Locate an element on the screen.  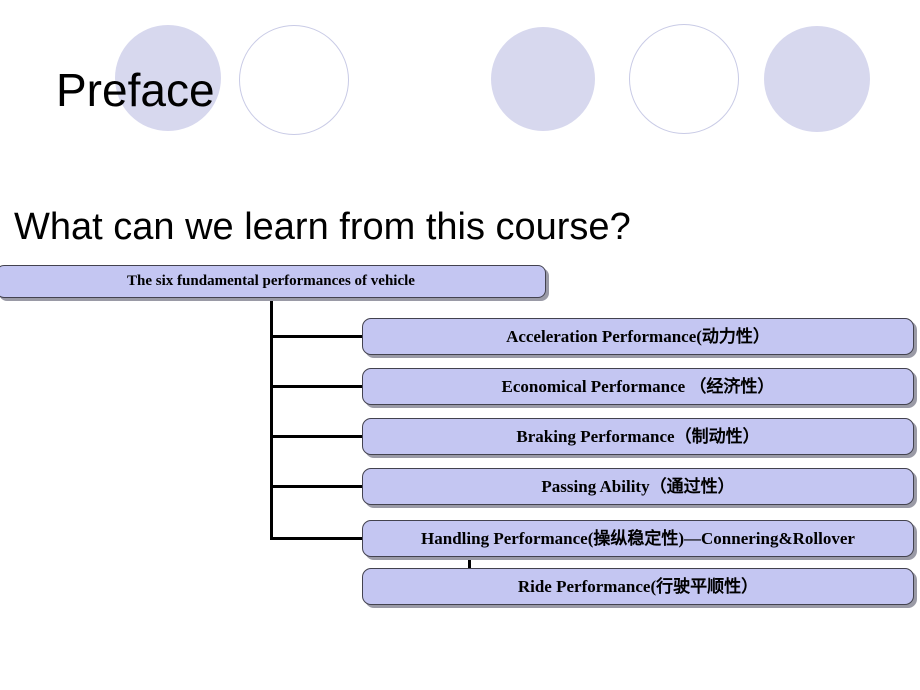
flowchart-node-passing-label: Passing Ability（通过性） is located at coordinates (638, 486).